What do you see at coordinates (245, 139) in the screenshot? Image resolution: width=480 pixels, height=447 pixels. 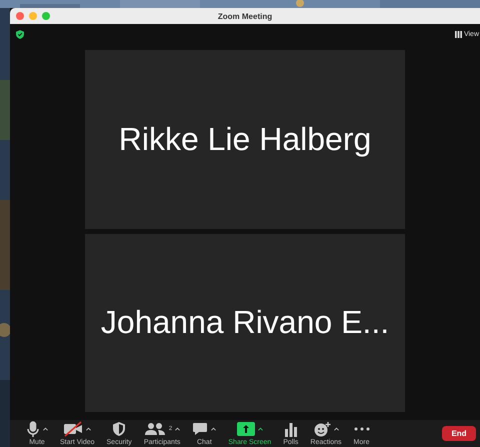 I see `participant-name: Rikke Lie Halberg` at bounding box center [245, 139].